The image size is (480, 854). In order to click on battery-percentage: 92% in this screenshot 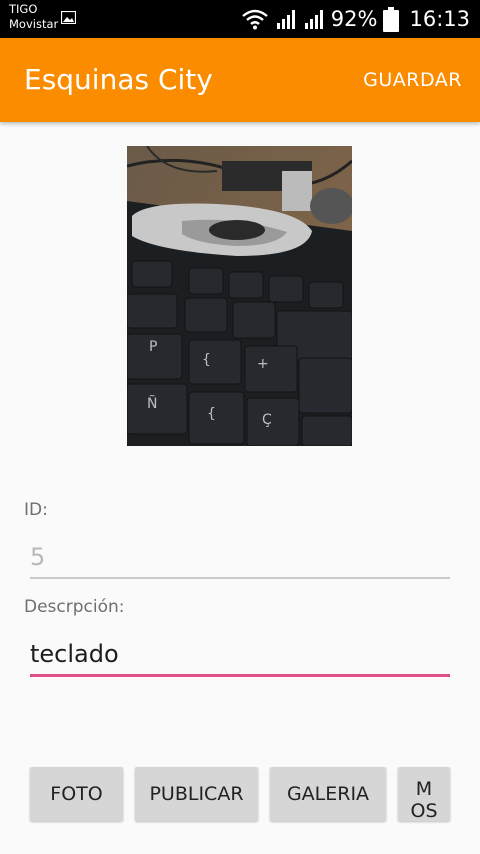, I will do `click(354, 19)`.